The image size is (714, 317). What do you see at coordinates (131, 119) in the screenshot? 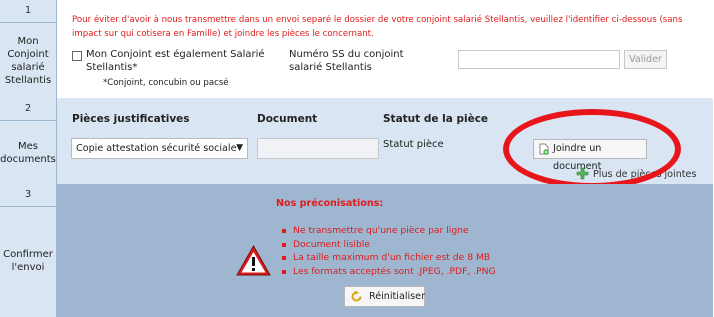
I see `col-header-pieces: Pièces justificatives` at bounding box center [131, 119].